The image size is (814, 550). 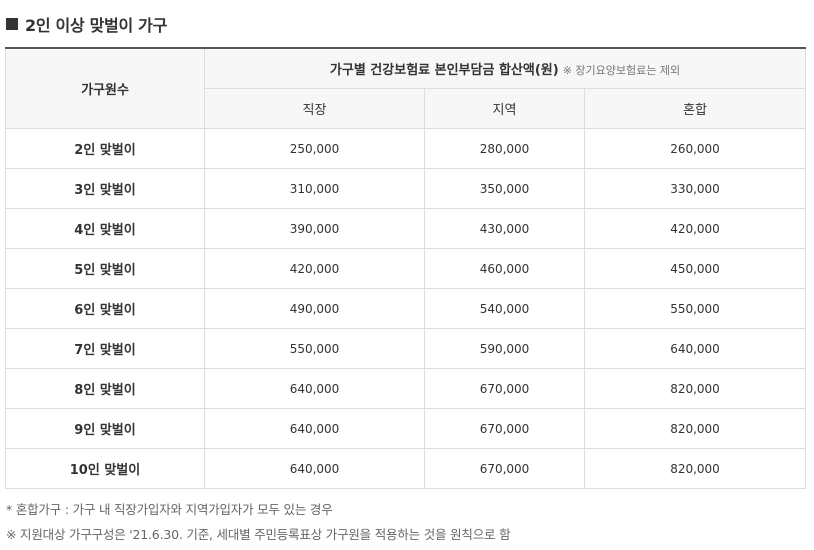 I want to click on table-row: 2인 맞벌이 250,000 280,000 260,000, so click(x=406, y=148).